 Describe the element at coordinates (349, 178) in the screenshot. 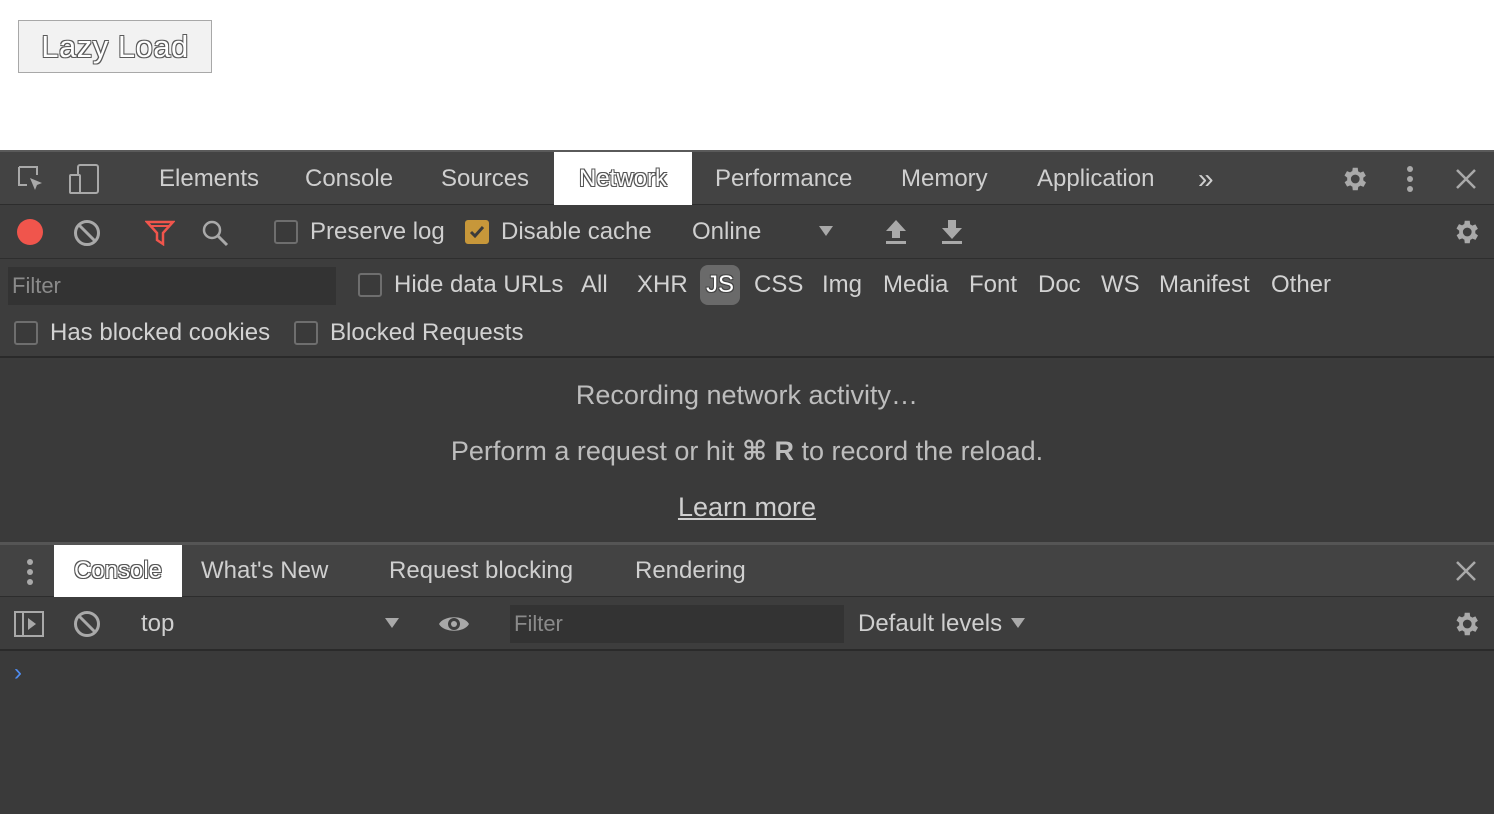

I see `tab-console: Console` at that location.